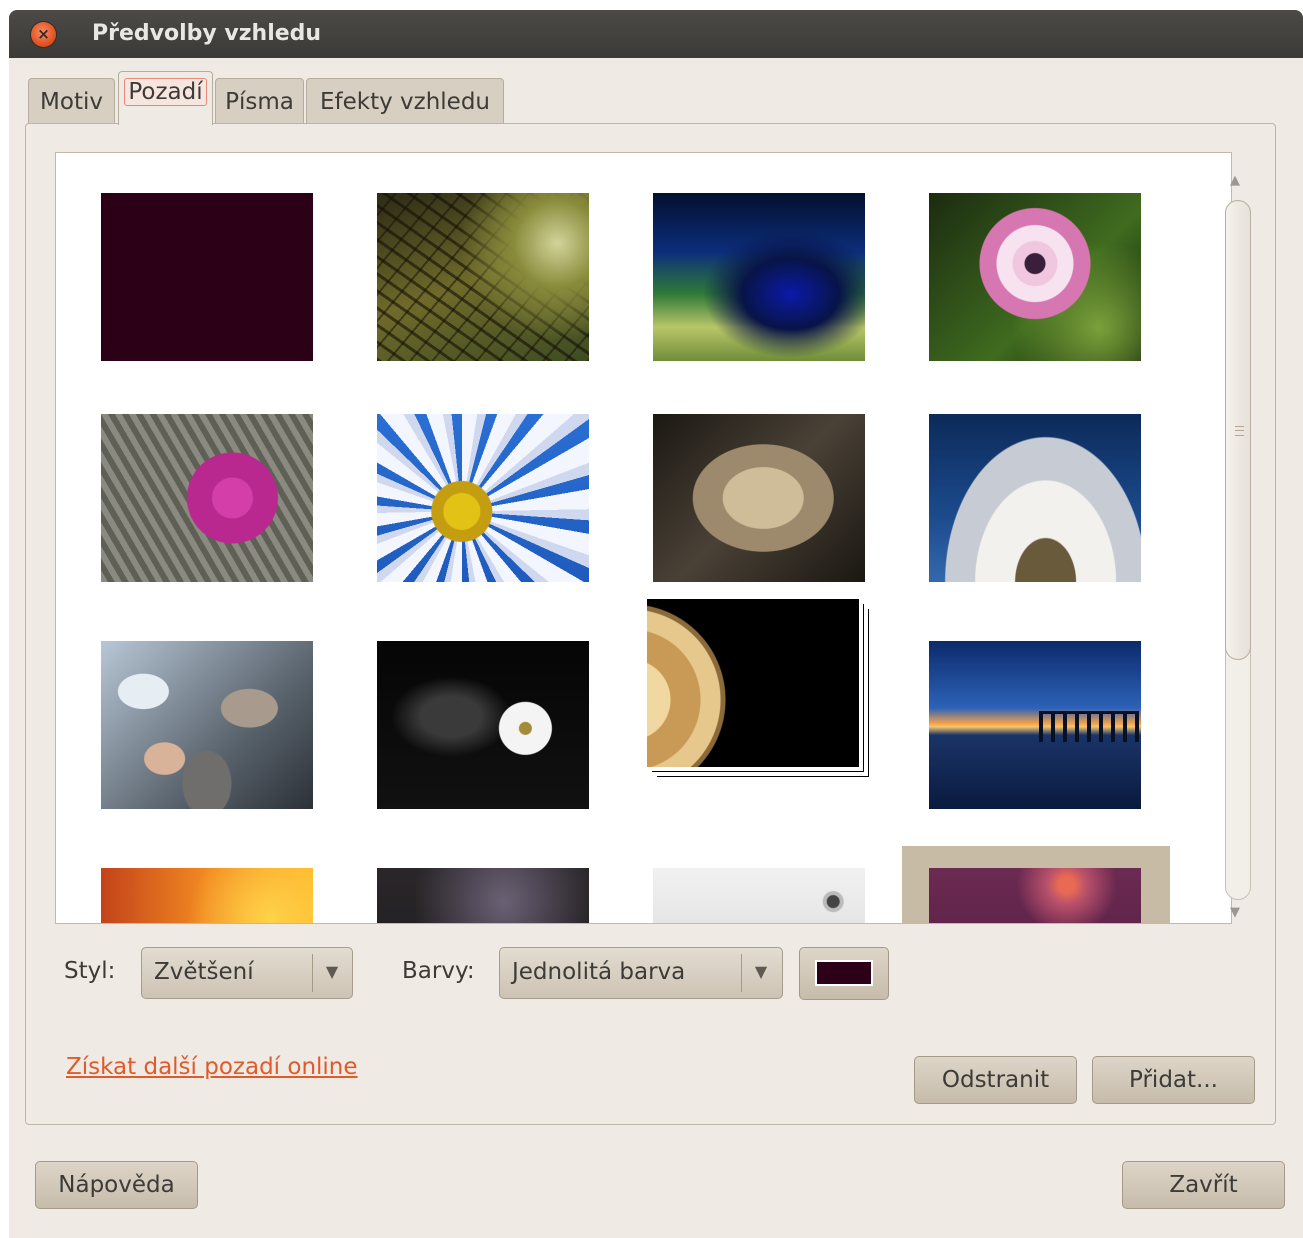 The image size is (1303, 1238). What do you see at coordinates (1089, 726) in the screenshot?
I see `pier-shape` at bounding box center [1089, 726].